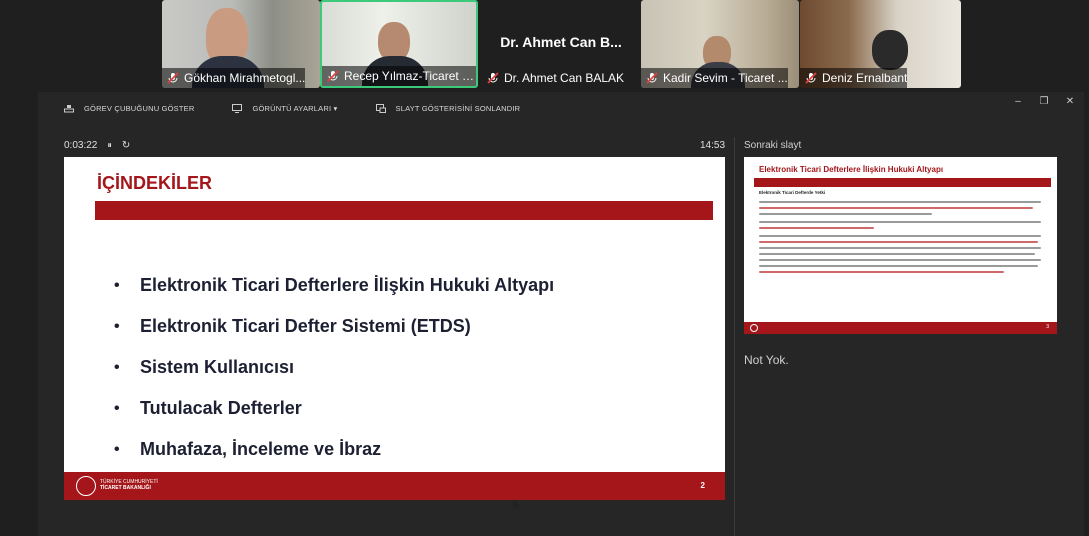  I want to click on reset-timer-icon: ↻, so click(126, 145).